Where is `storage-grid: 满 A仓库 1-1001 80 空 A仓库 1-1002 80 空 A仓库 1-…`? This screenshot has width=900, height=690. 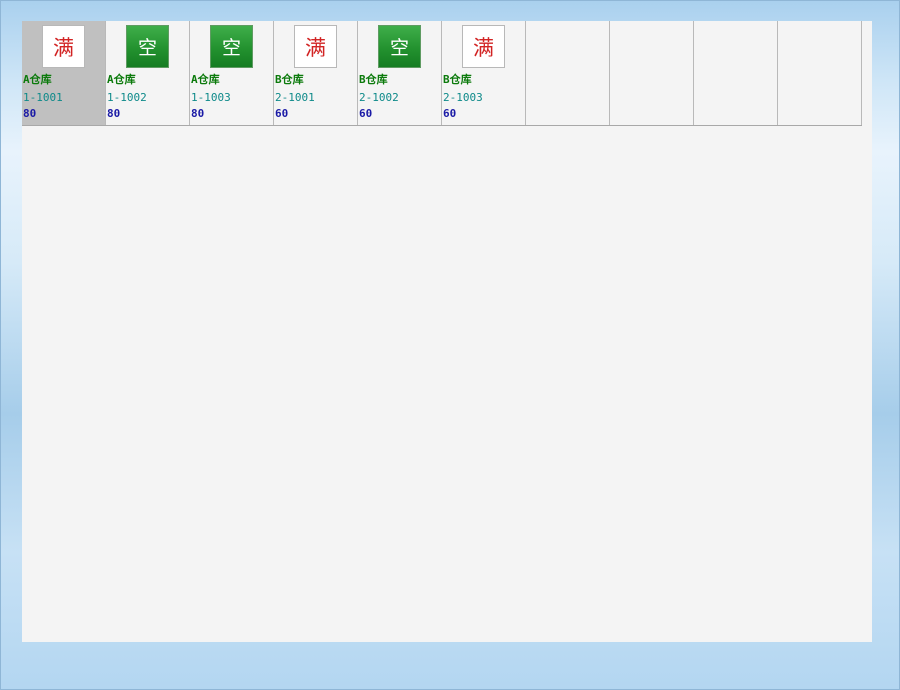 storage-grid: 满 A仓库 1-1001 80 空 A仓库 1-1002 80 空 A仓库 1-… is located at coordinates (442, 73).